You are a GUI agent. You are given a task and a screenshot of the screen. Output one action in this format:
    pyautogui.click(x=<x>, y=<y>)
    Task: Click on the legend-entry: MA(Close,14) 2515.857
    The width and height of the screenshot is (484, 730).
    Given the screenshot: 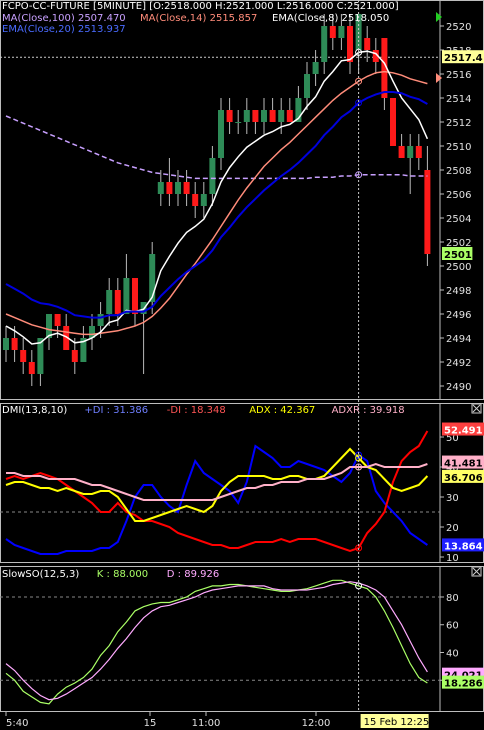 What is the action you would take?
    pyautogui.click(x=198, y=18)
    